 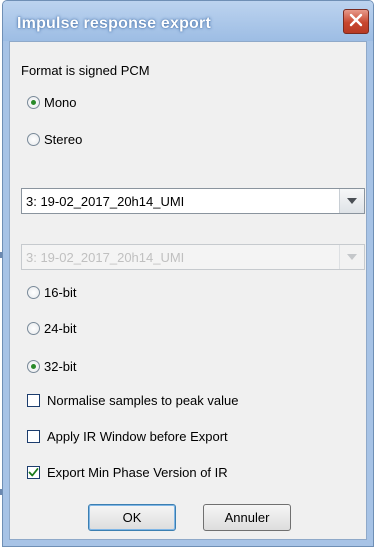 I want to click on radio-24bit-label: 24-bit, so click(x=60, y=328).